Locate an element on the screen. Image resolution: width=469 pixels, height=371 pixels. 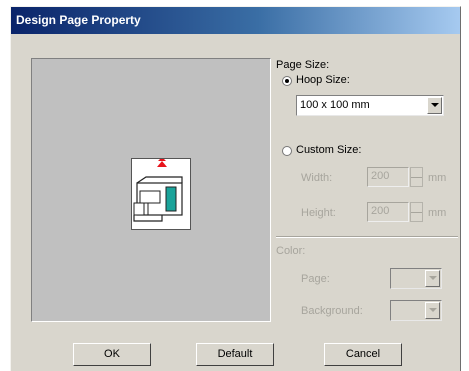
width-unit-label: mm is located at coordinates (437, 178).